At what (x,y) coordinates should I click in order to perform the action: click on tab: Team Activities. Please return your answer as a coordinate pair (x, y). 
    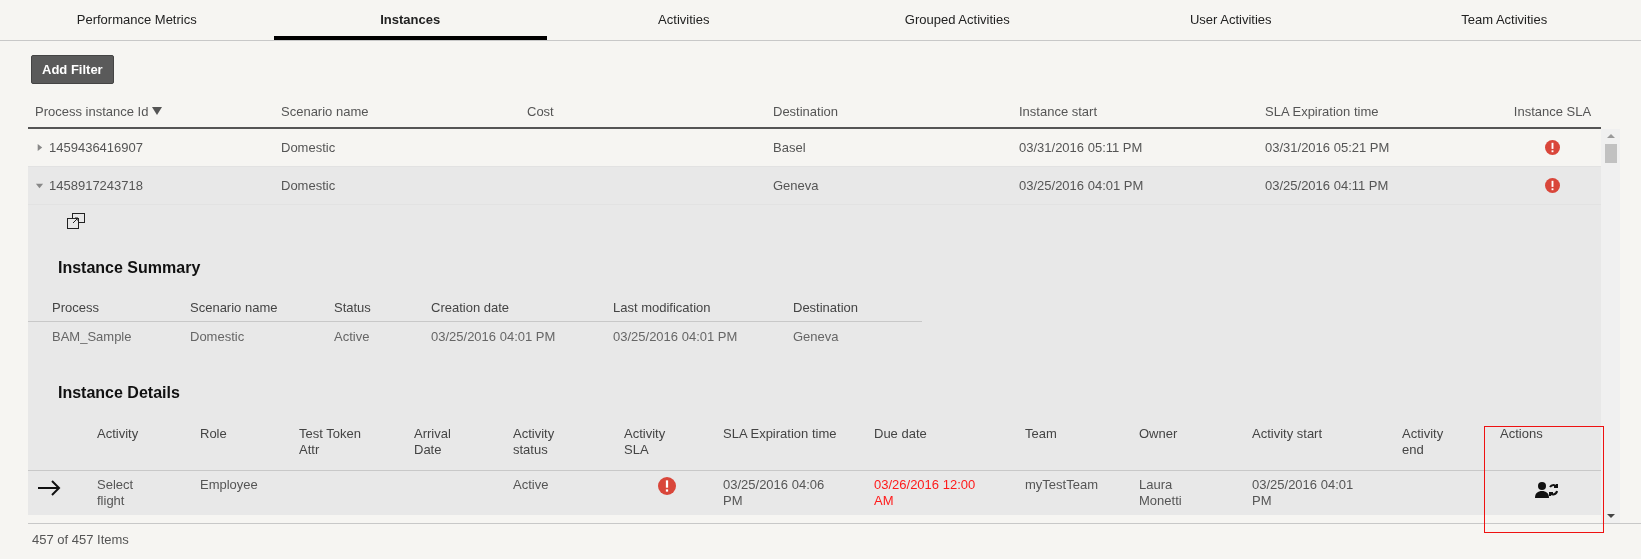
    Looking at the image, I should click on (1504, 20).